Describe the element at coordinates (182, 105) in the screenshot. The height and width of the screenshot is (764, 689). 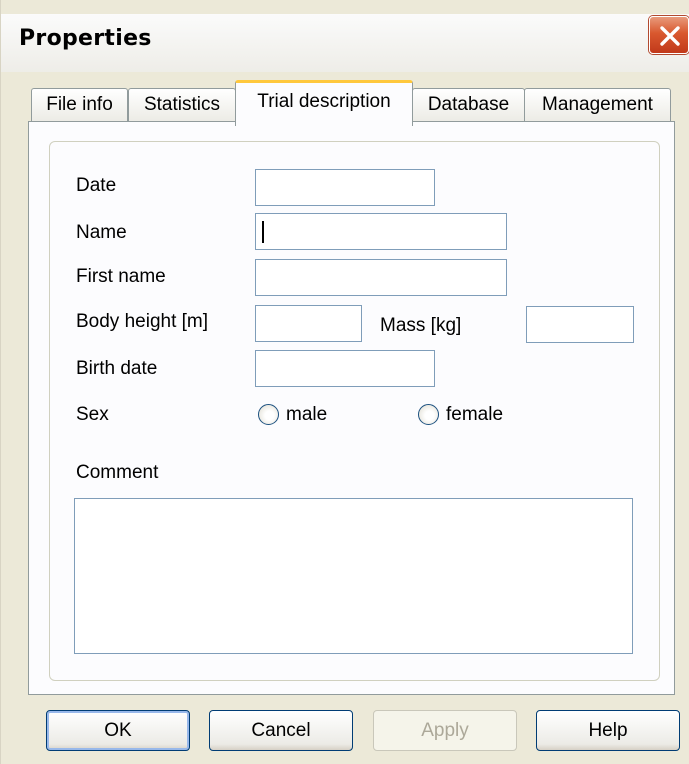
I see `tab-statistics: Statistics` at that location.